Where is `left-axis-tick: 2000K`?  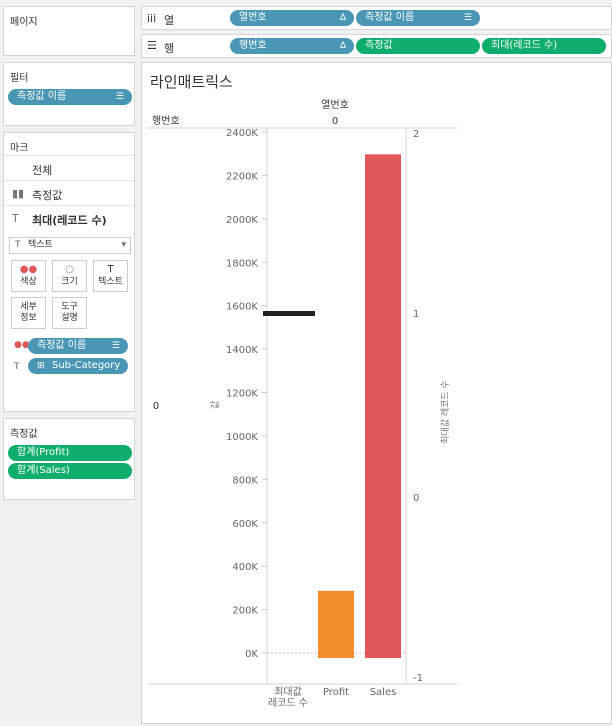
left-axis-tick: 2000K is located at coordinates (242, 220).